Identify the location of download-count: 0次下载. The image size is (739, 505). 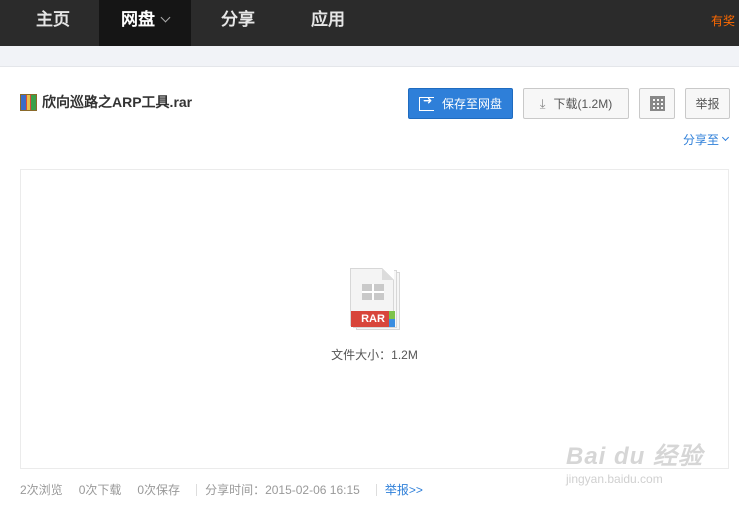
(100, 490).